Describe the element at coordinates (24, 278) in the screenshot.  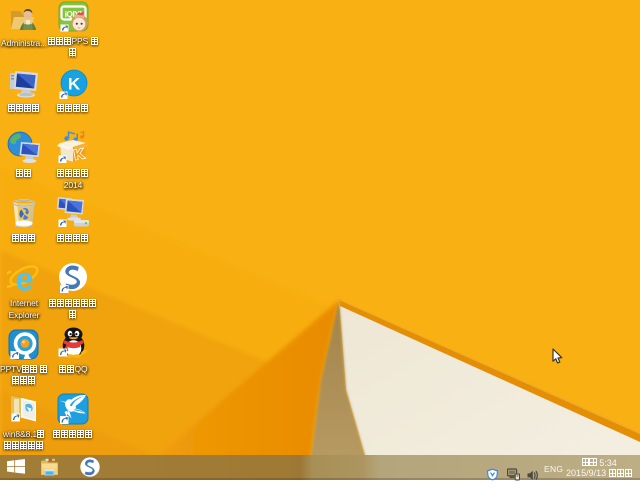
I see `svg-text: e` at that location.